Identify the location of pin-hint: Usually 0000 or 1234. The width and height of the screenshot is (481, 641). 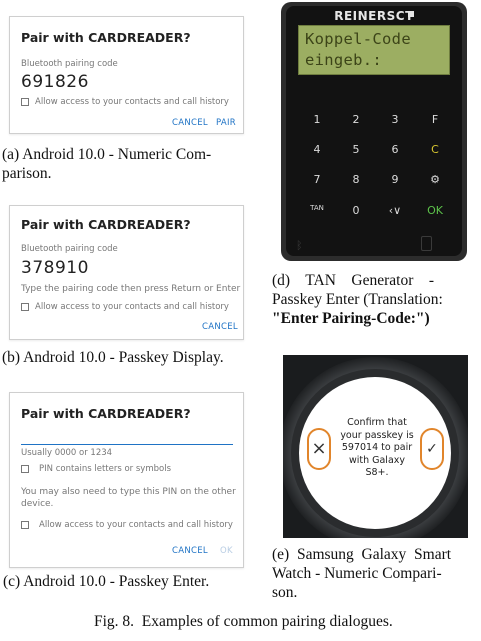
(67, 453).